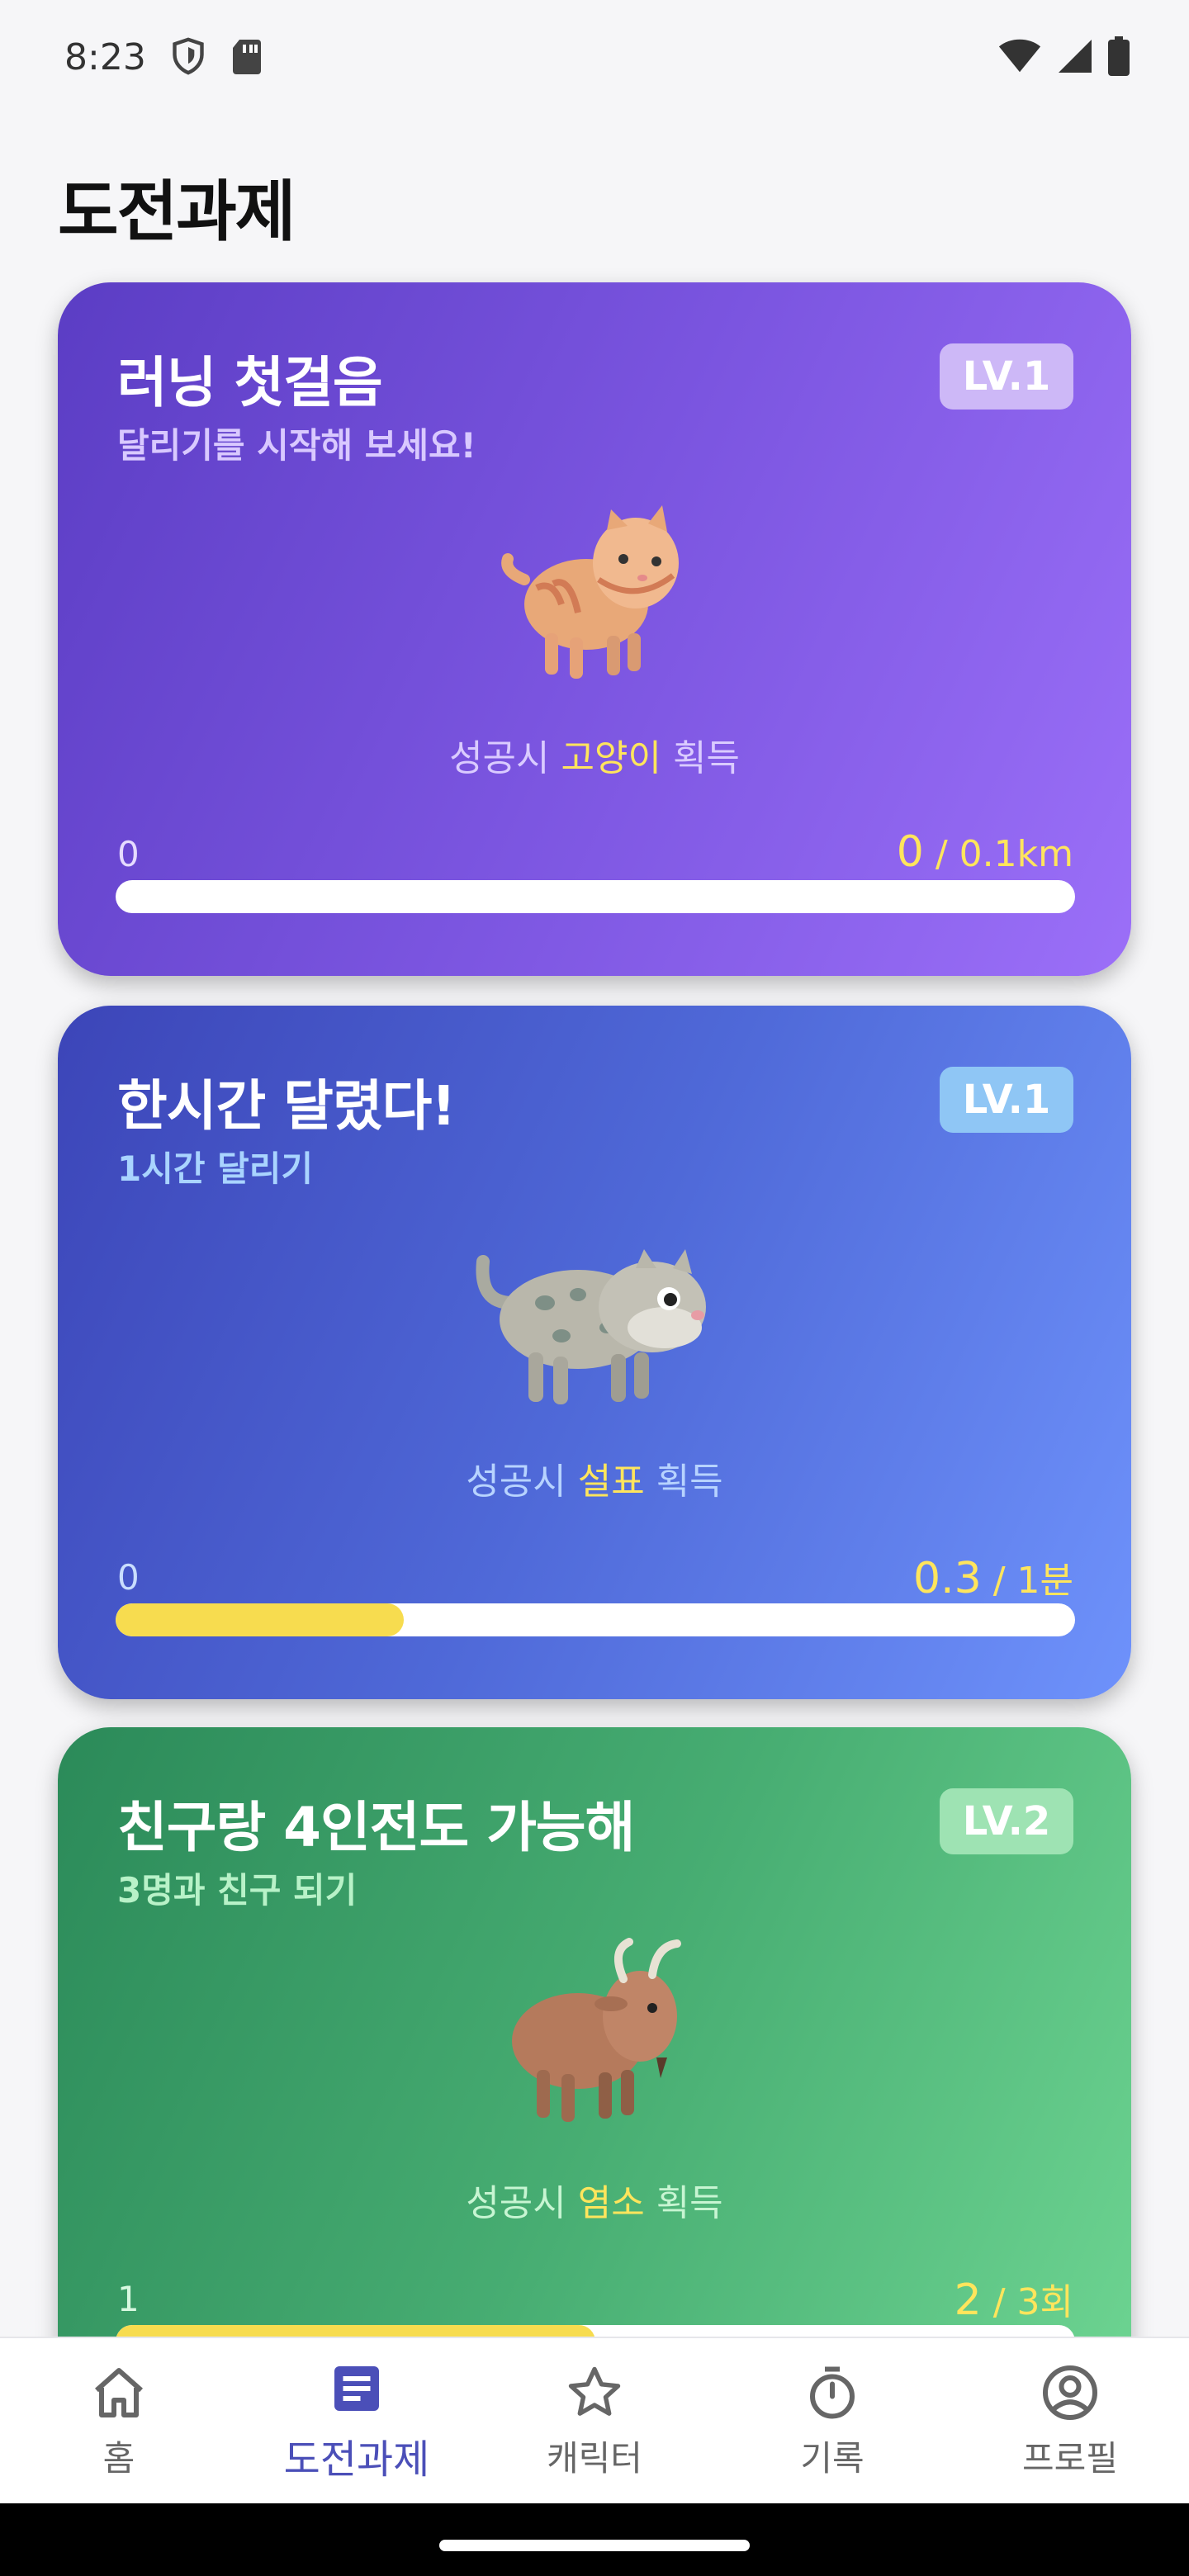 Image resolution: width=1189 pixels, height=2576 pixels. Describe the element at coordinates (594, 2545) in the screenshot. I see `home-gesture-handle` at that location.